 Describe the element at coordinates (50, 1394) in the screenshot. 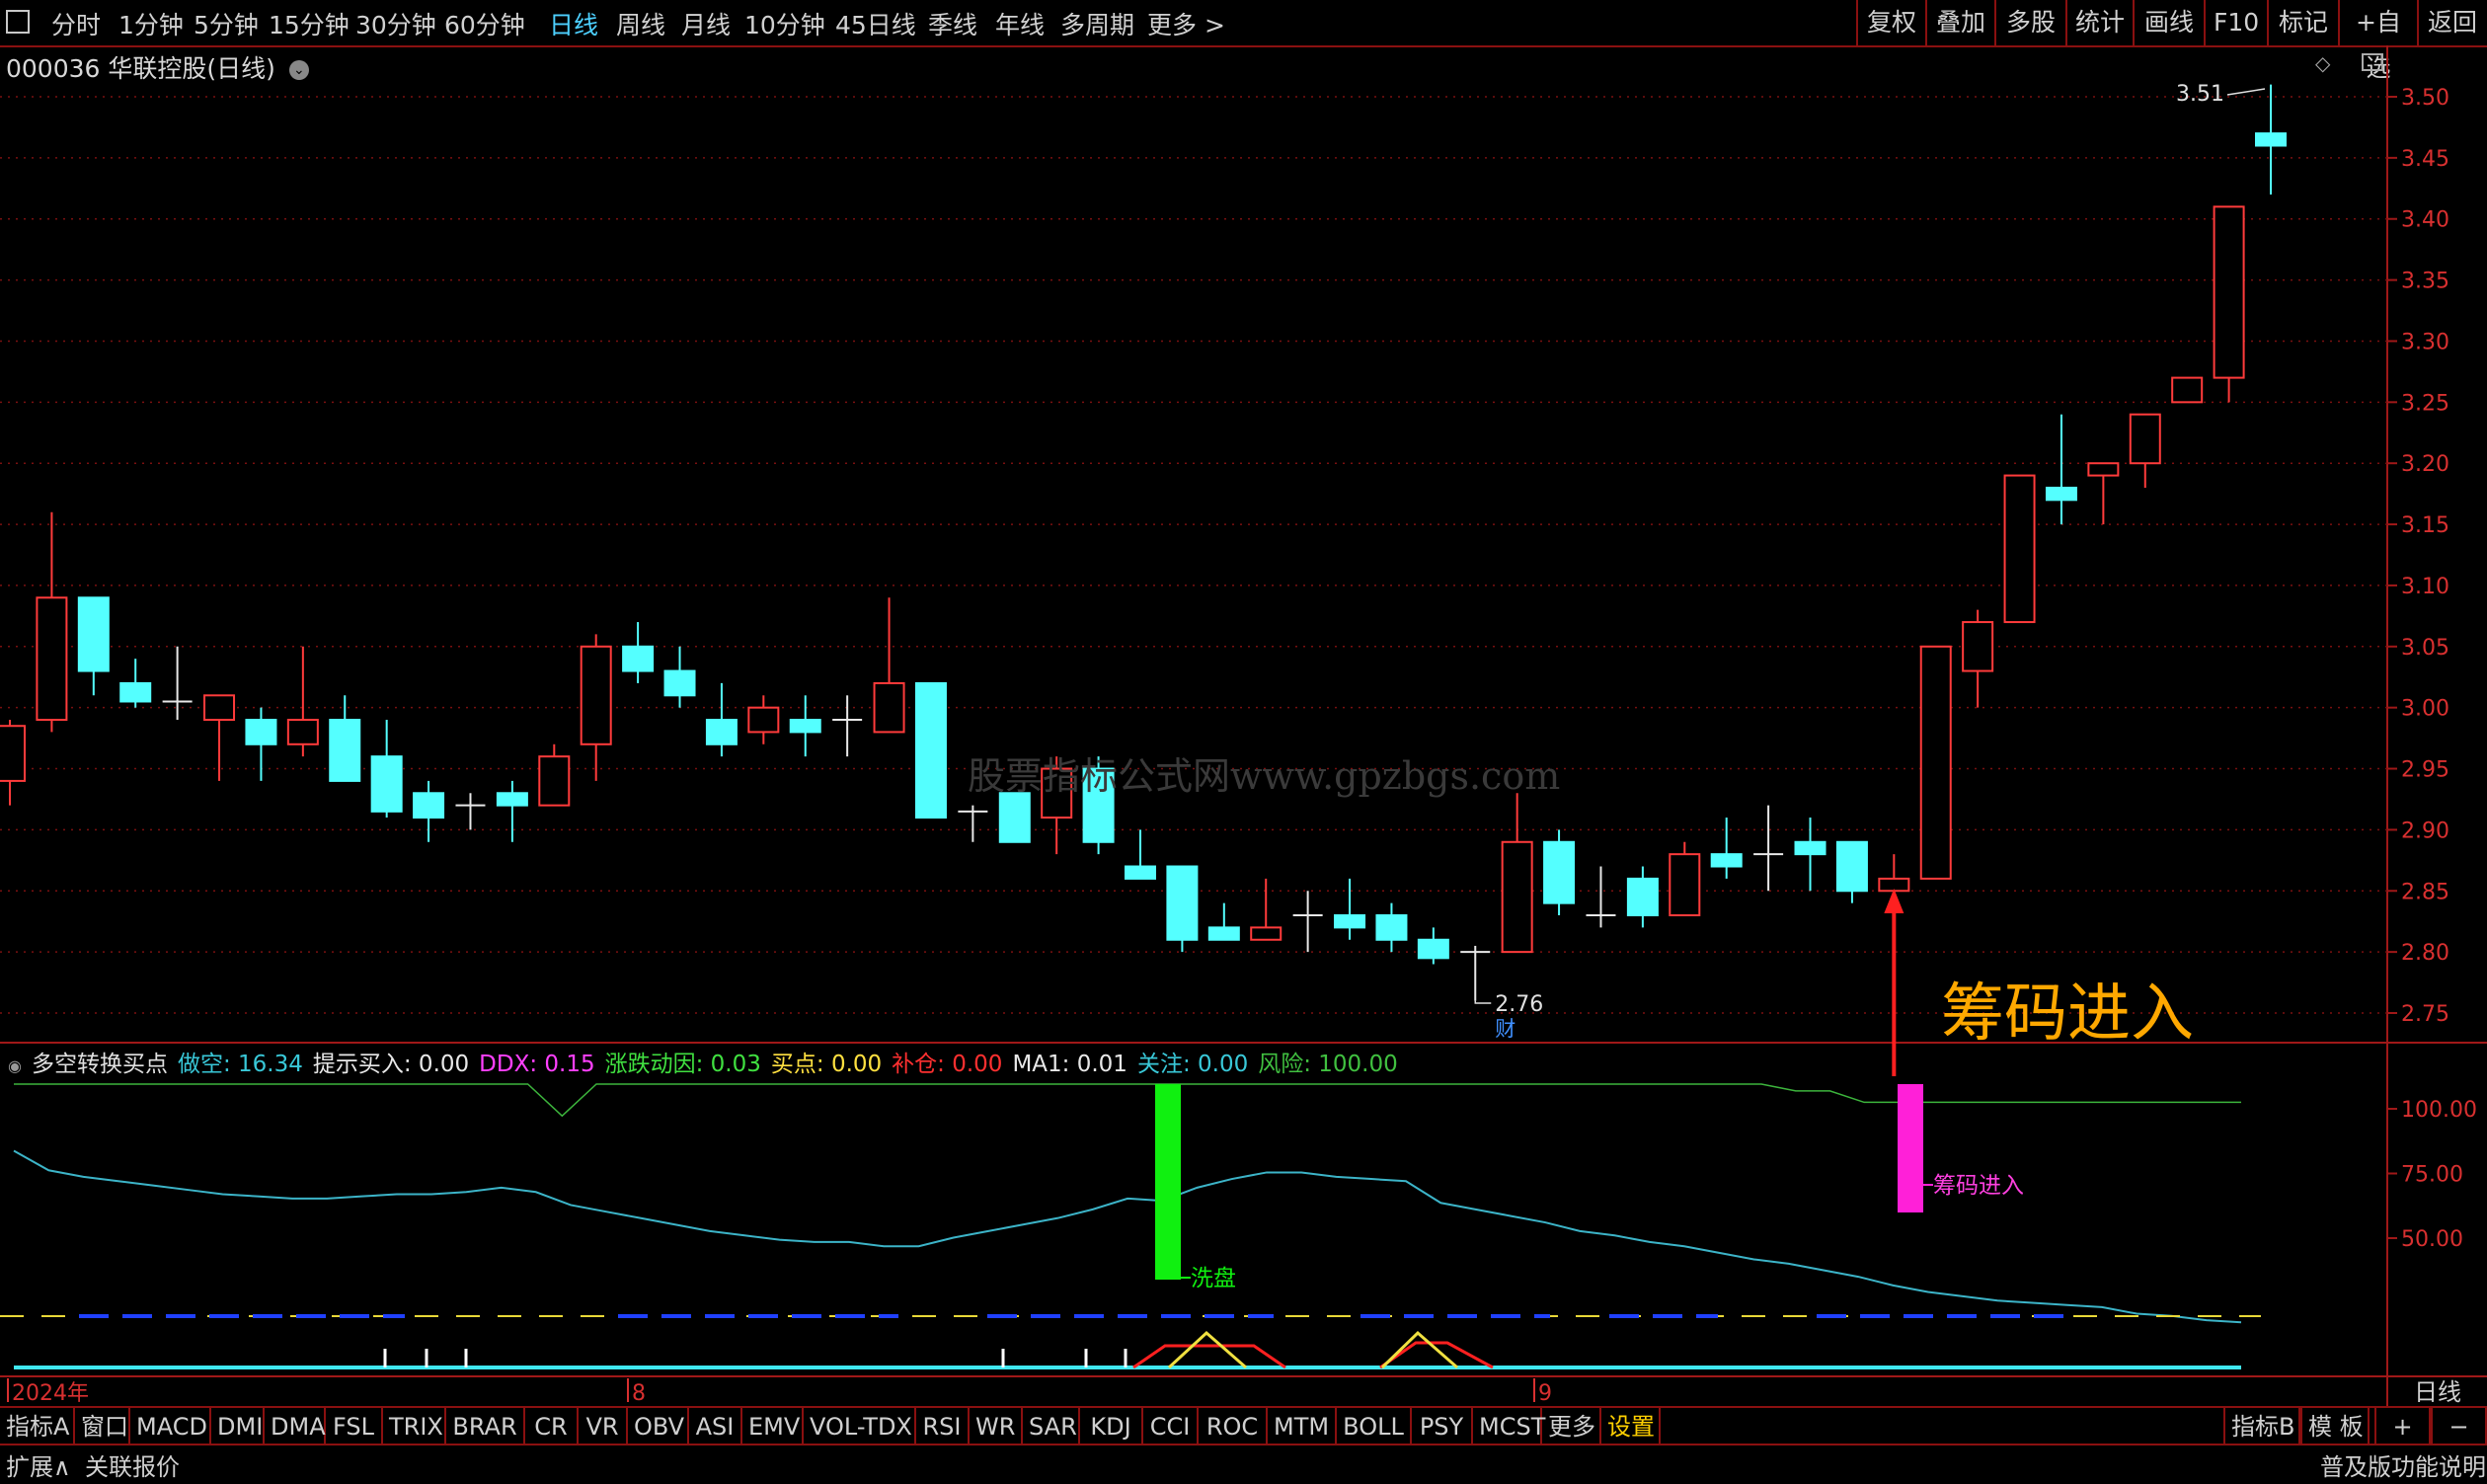

I see `date-label-year: 2024年` at that location.